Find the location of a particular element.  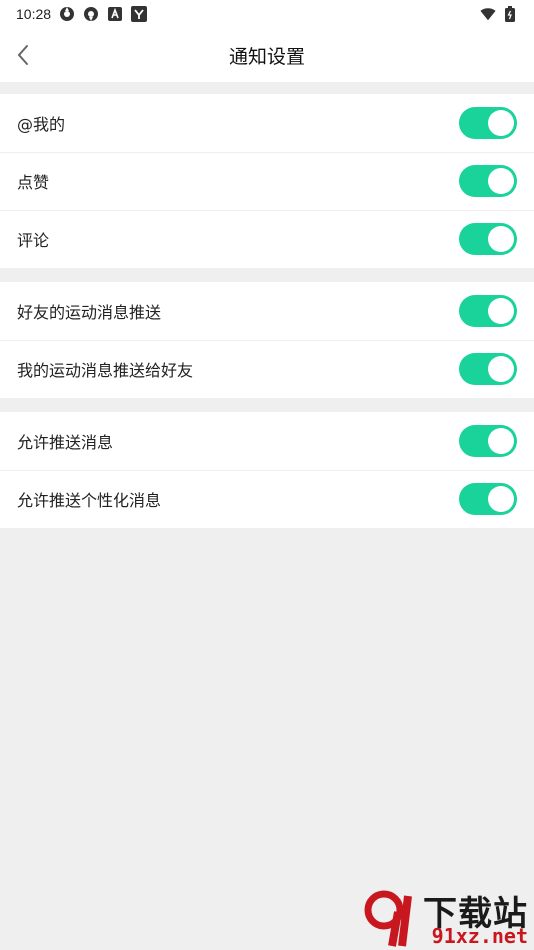

section-friends: 好友的运动消息推送 我的运动消息推送给好友 is located at coordinates (267, 340).